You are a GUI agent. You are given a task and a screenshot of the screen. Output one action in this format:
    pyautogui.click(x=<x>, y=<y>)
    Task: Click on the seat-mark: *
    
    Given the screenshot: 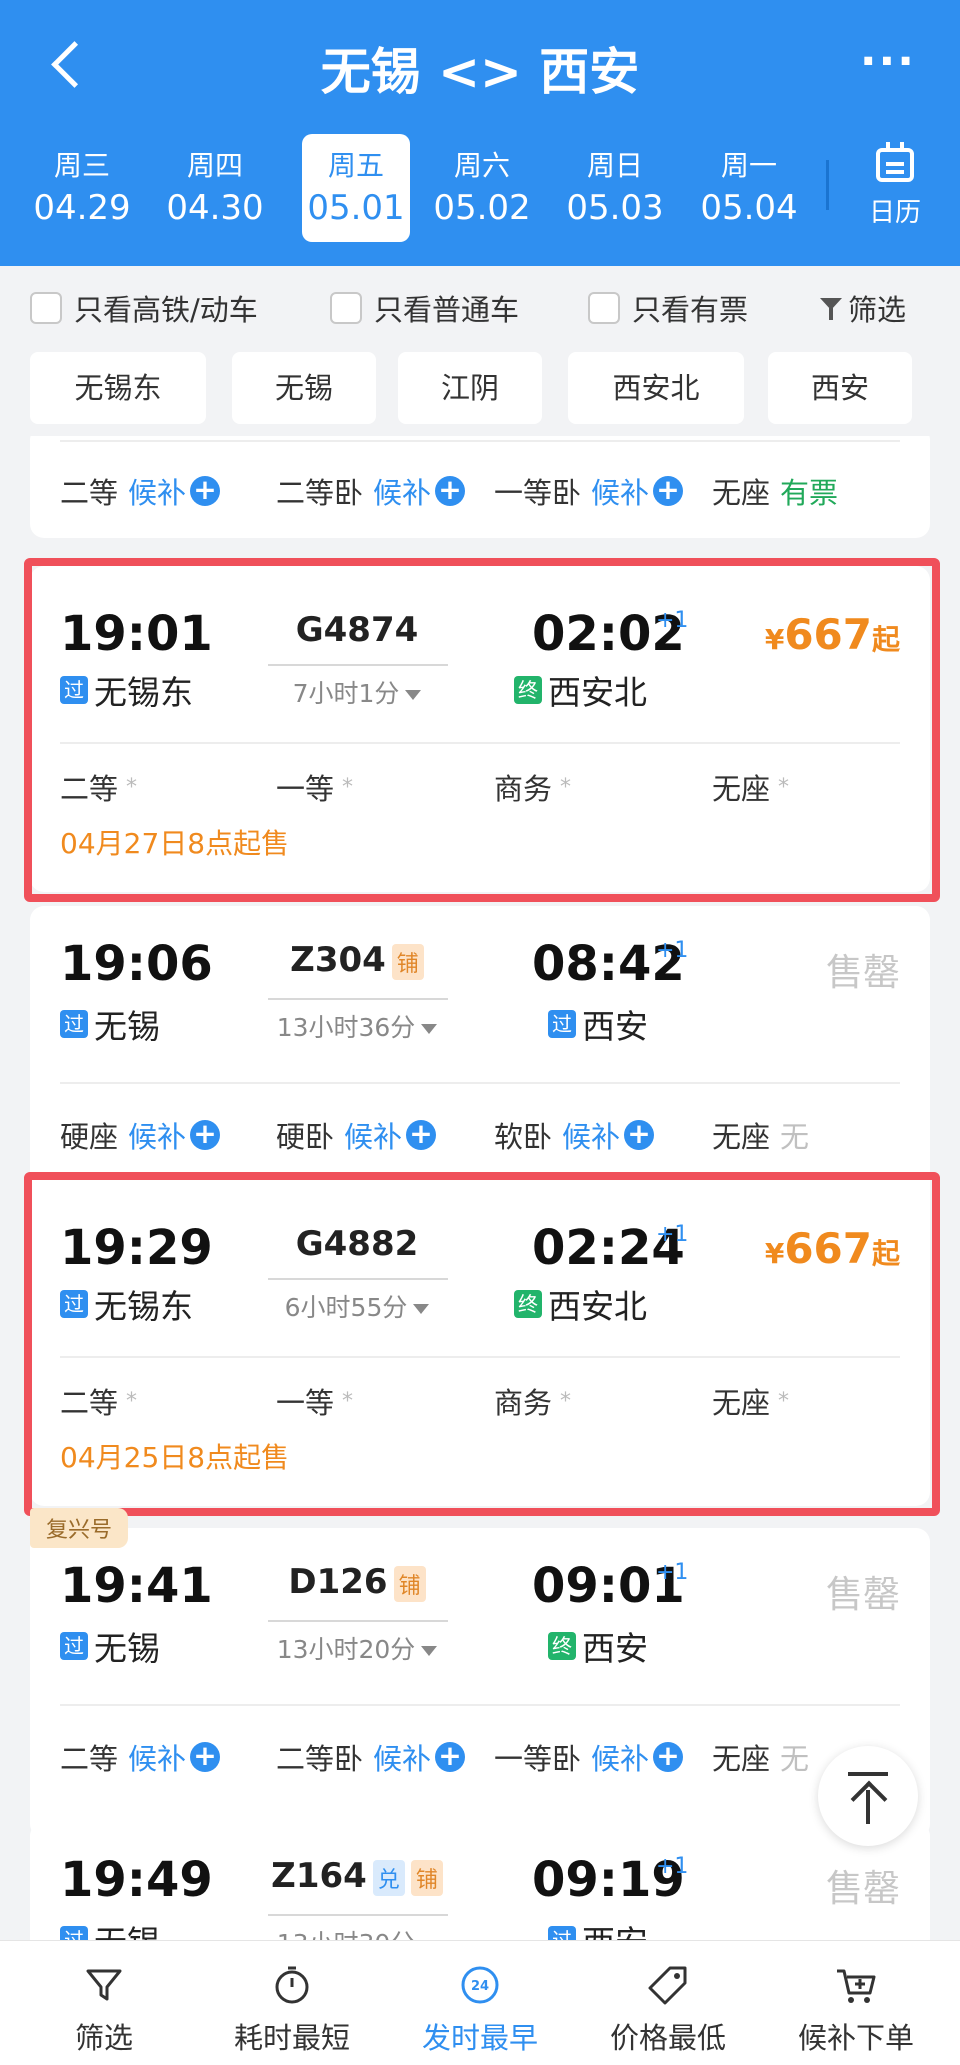 What is the action you would take?
    pyautogui.click(x=132, y=787)
    